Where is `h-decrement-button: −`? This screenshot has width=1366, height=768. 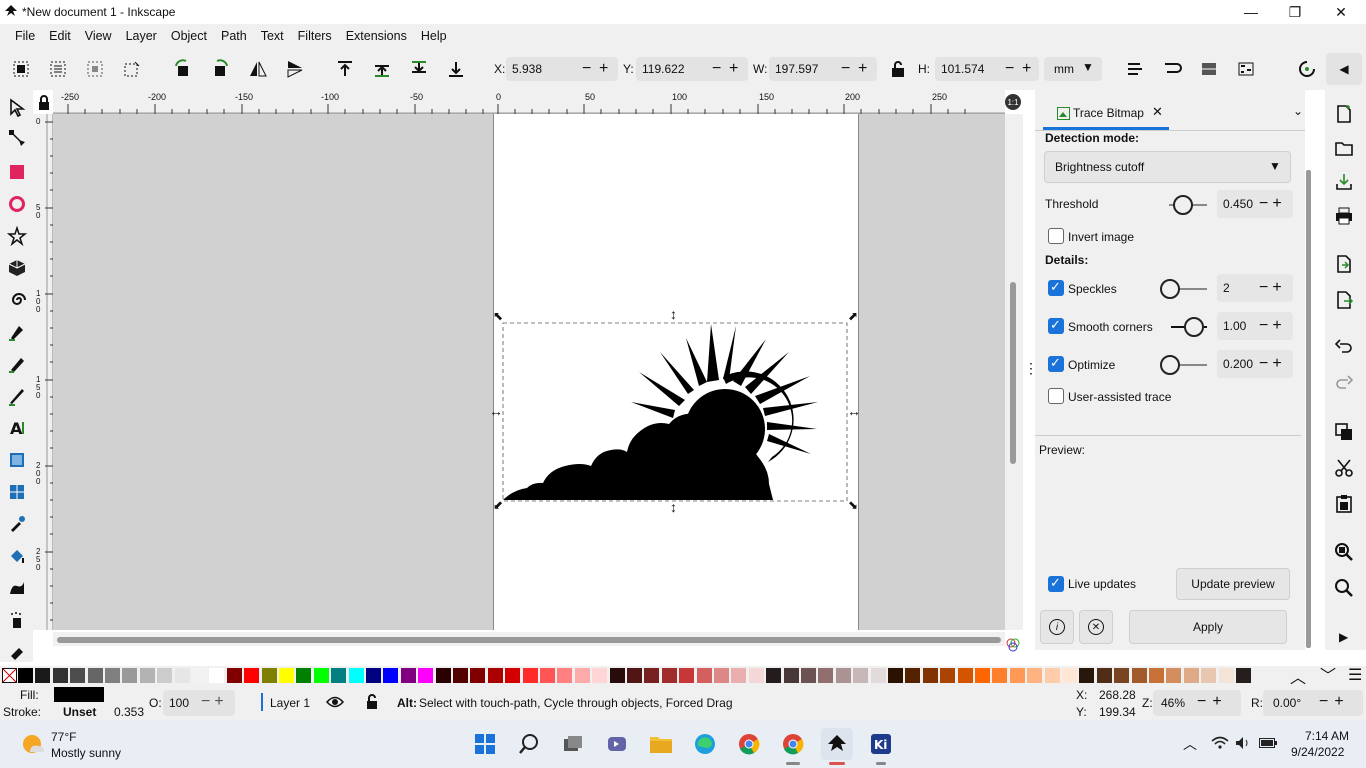 h-decrement-button: − is located at coordinates (1009, 69).